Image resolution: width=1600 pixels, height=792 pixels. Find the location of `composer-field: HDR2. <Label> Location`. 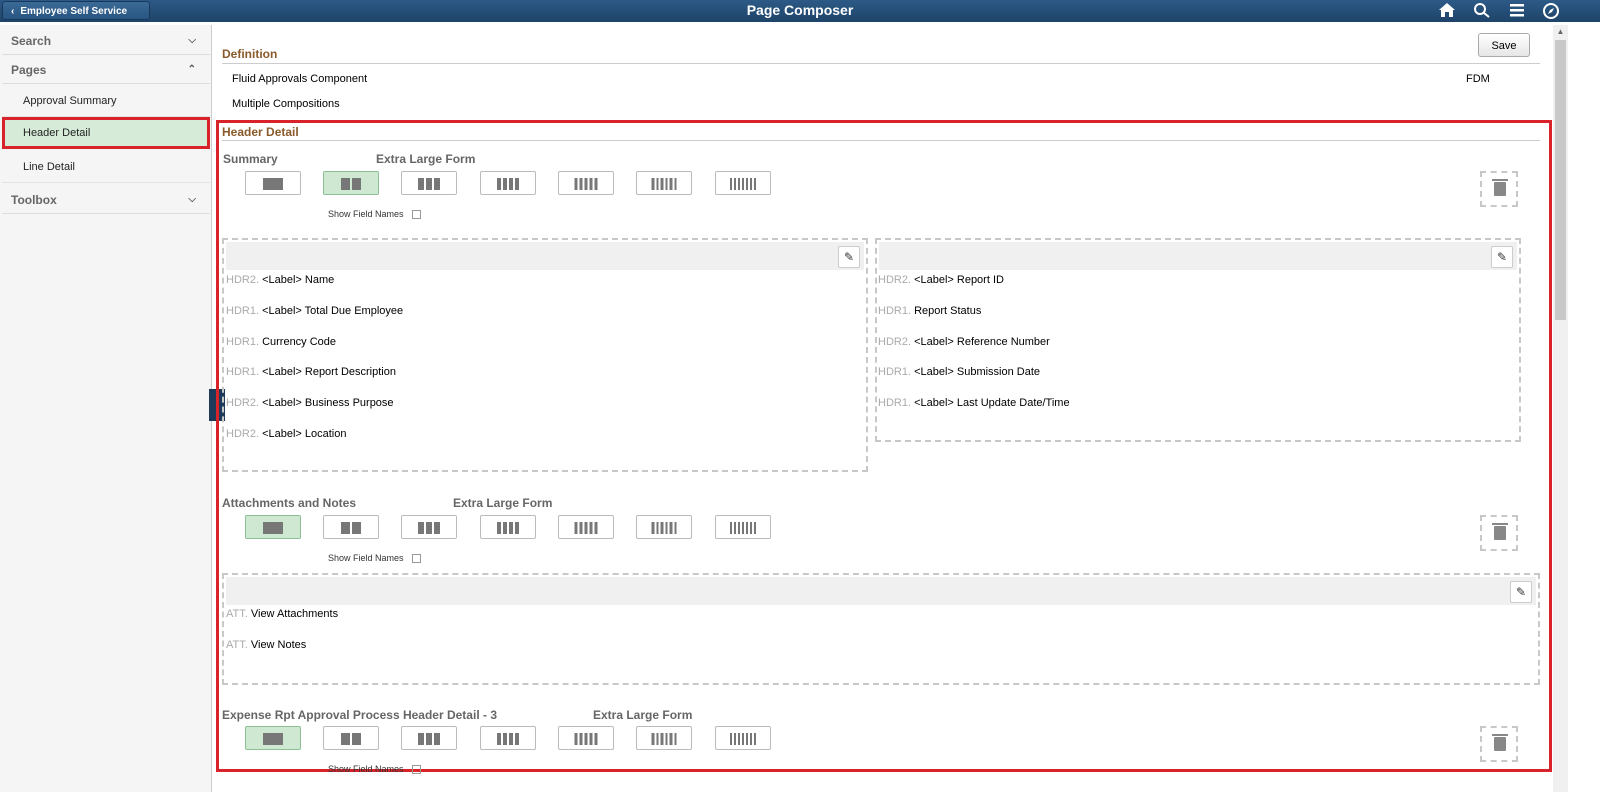

composer-field: HDR2. <Label> Location is located at coordinates (286, 434).